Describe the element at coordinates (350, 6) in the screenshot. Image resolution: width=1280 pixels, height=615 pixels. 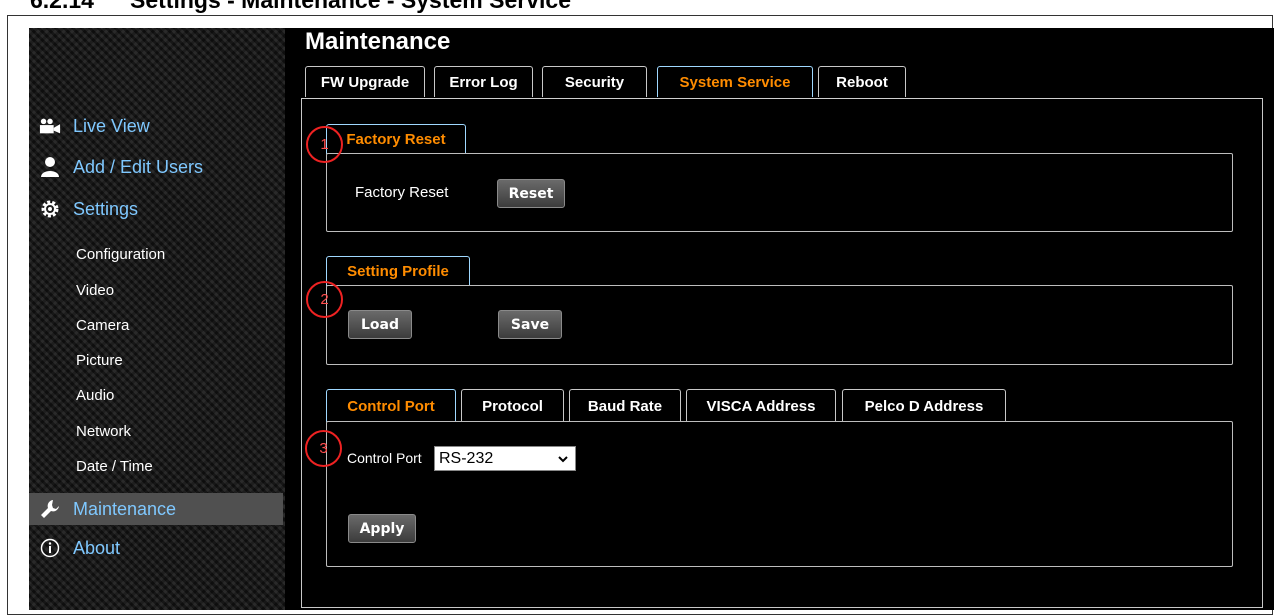
I see `heading-text: Settings - Maintenance - System Service` at that location.